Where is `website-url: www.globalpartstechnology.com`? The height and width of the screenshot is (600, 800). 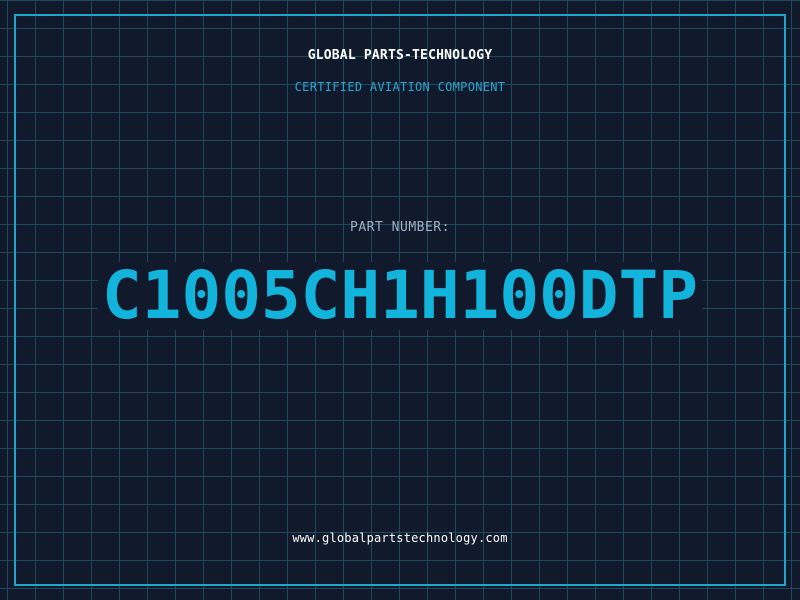 website-url: www.globalpartstechnology.com is located at coordinates (400, 538).